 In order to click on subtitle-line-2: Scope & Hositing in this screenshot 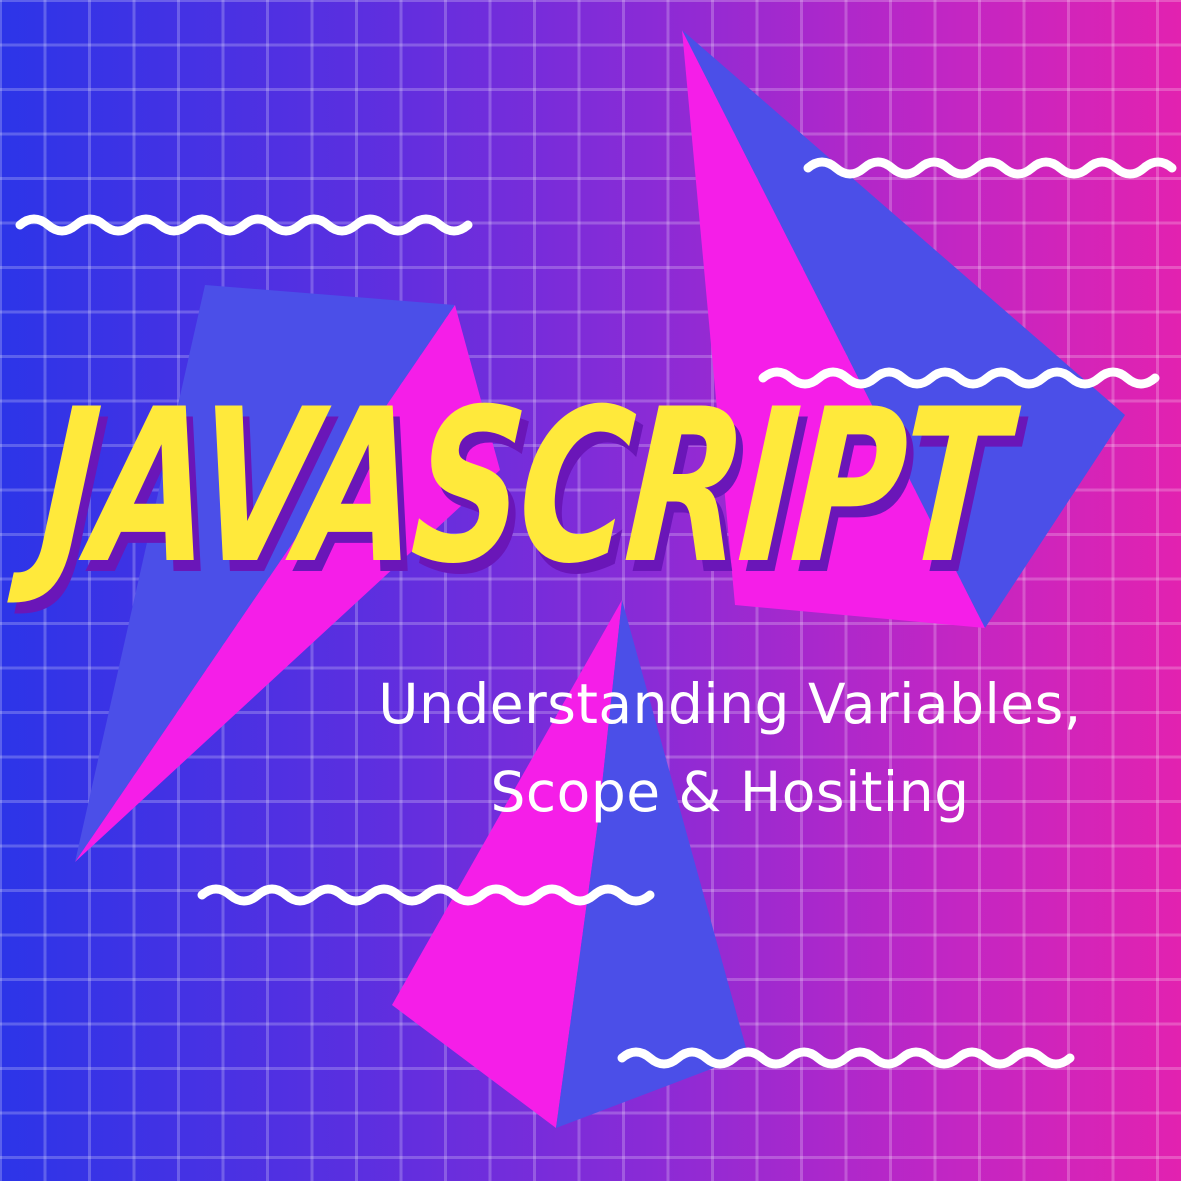, I will do `click(730, 792)`.